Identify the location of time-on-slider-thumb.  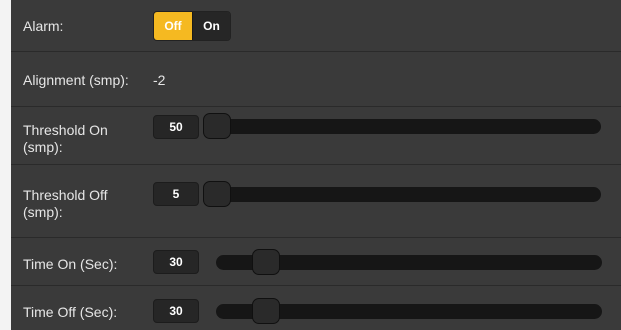
(265, 262).